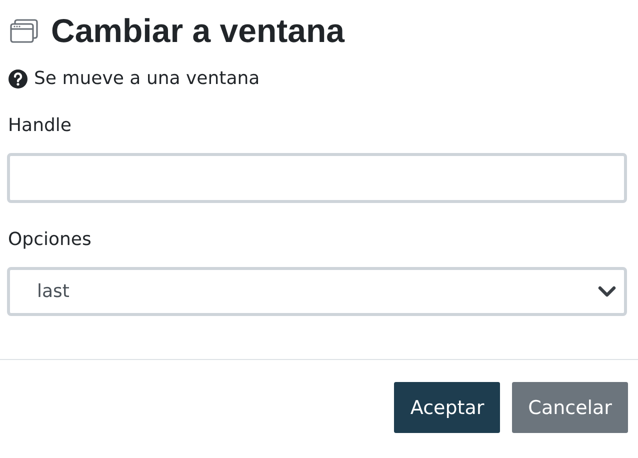 This screenshot has height=458, width=638. Describe the element at coordinates (39, 125) in the screenshot. I see `field-label: Handle` at that location.